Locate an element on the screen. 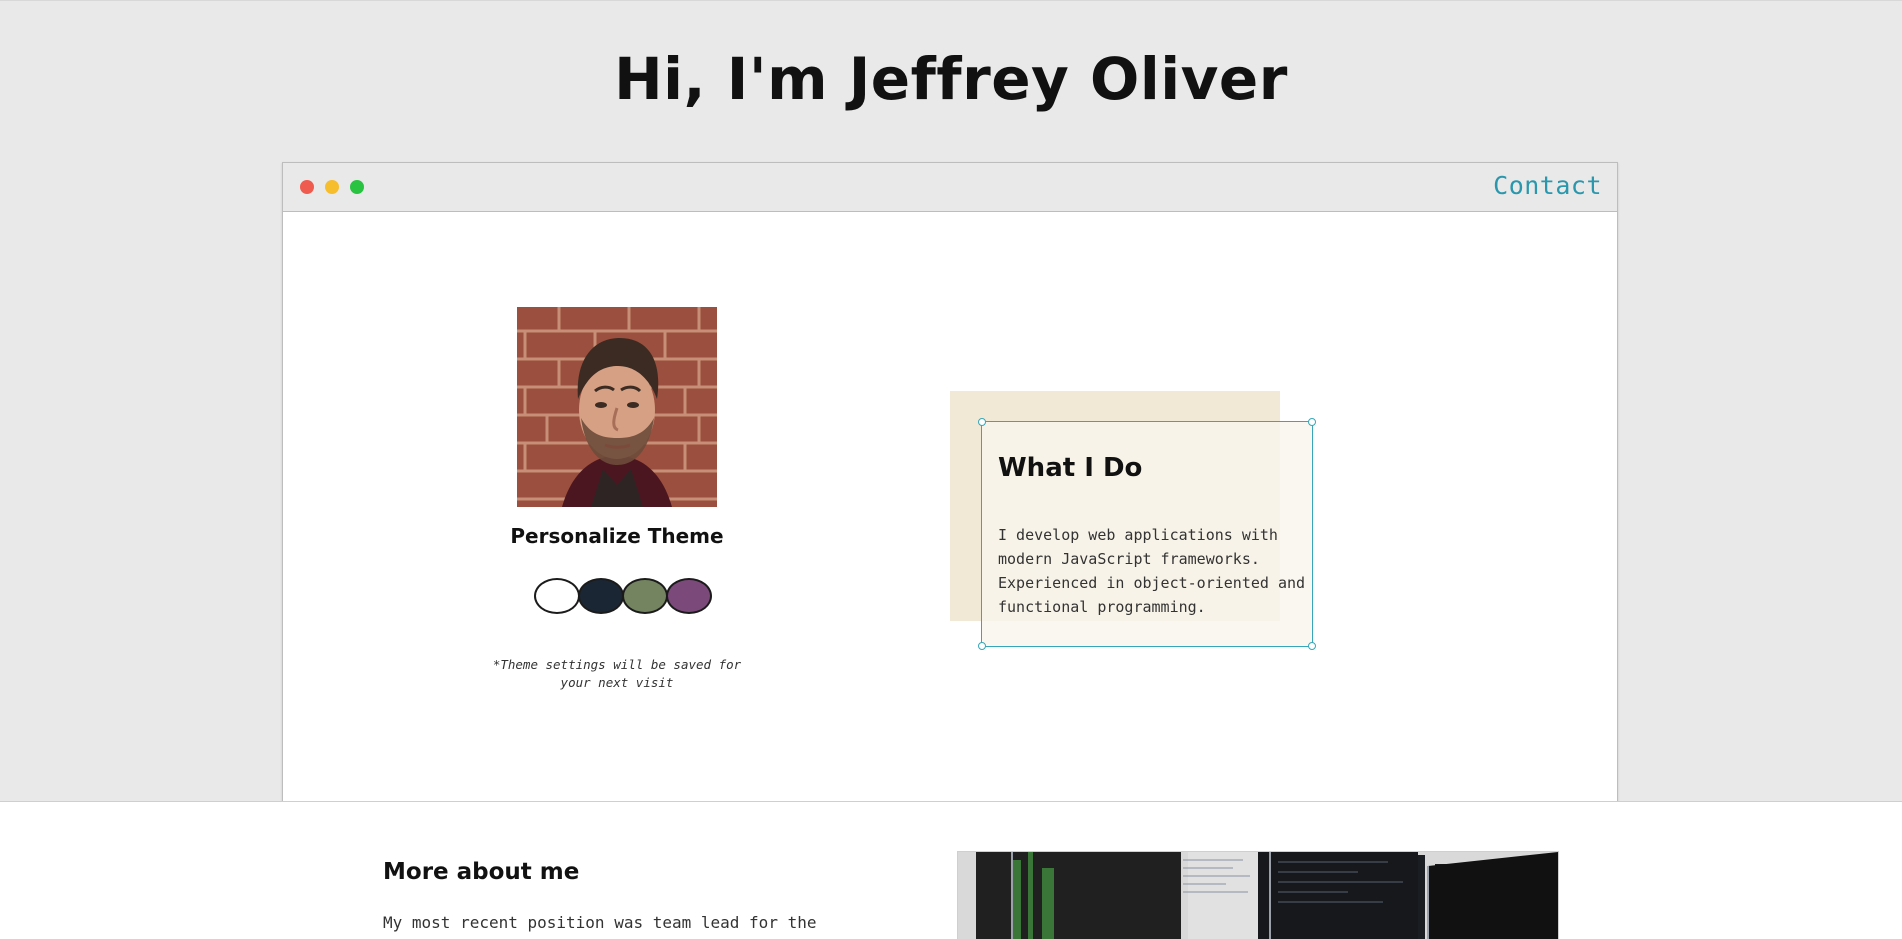  what-i-do-title: What I Do is located at coordinates (1070, 468).